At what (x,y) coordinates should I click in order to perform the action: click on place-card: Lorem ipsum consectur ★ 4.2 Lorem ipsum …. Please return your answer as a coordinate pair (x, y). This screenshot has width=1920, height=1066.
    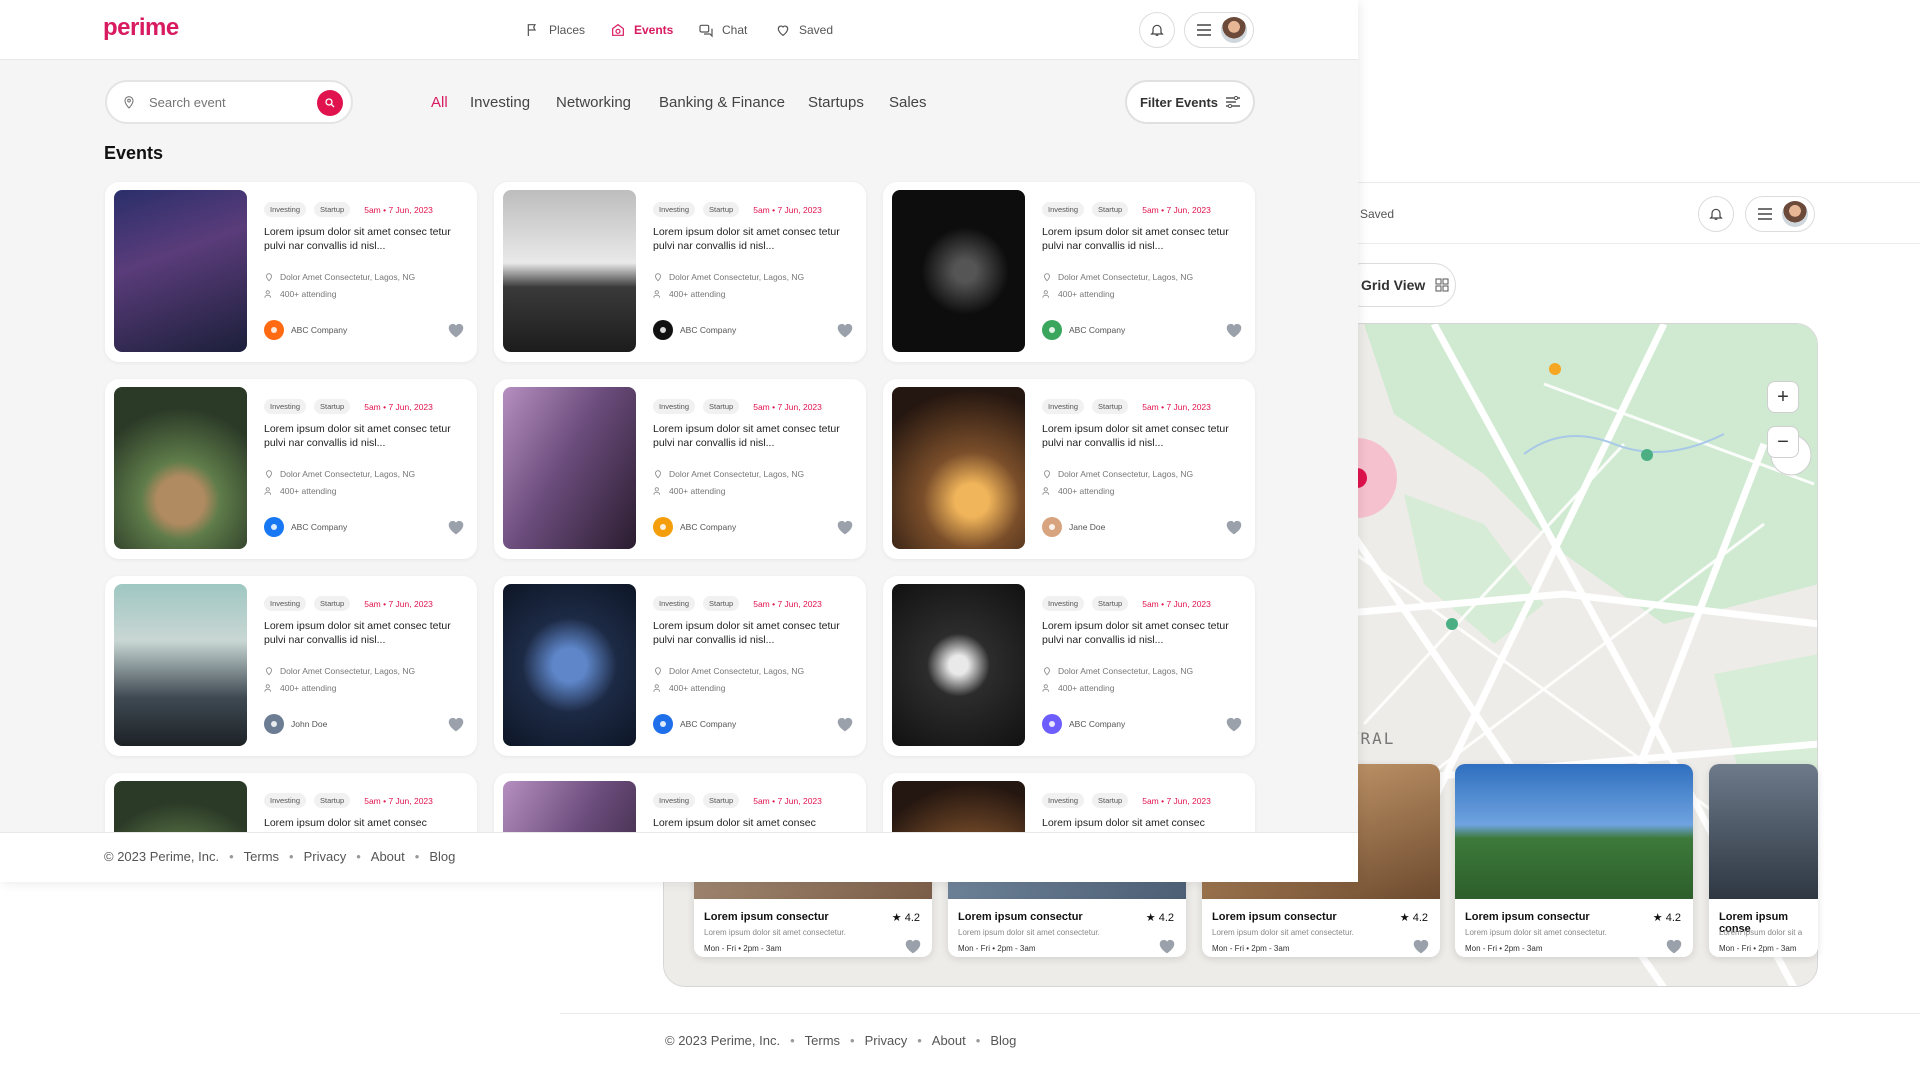
    Looking at the image, I should click on (1574, 860).